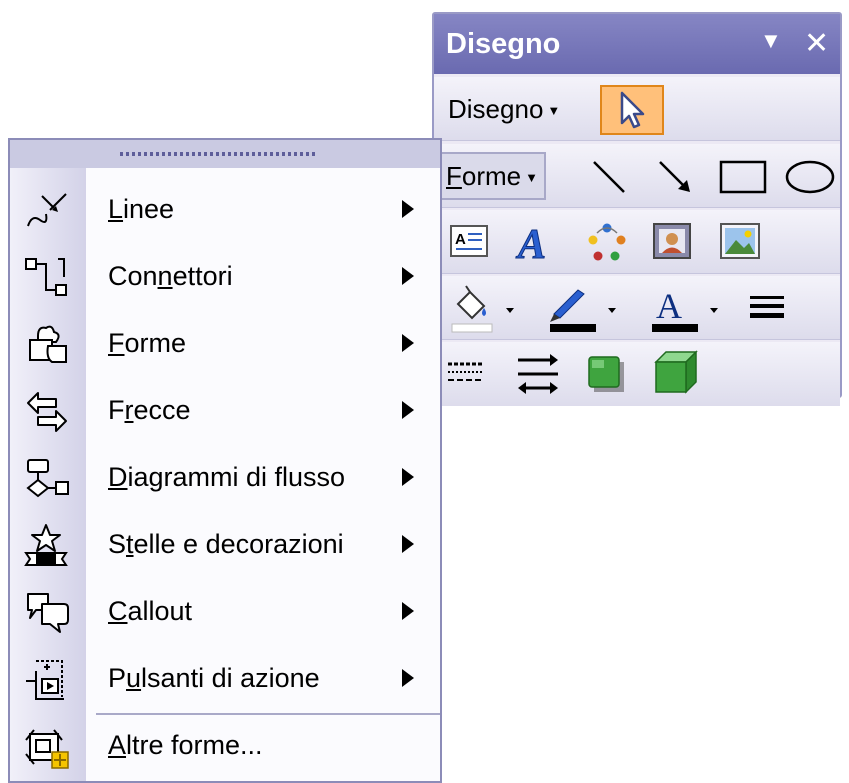 This screenshot has width=849, height=783. I want to click on lines-icon, so click(47, 210).